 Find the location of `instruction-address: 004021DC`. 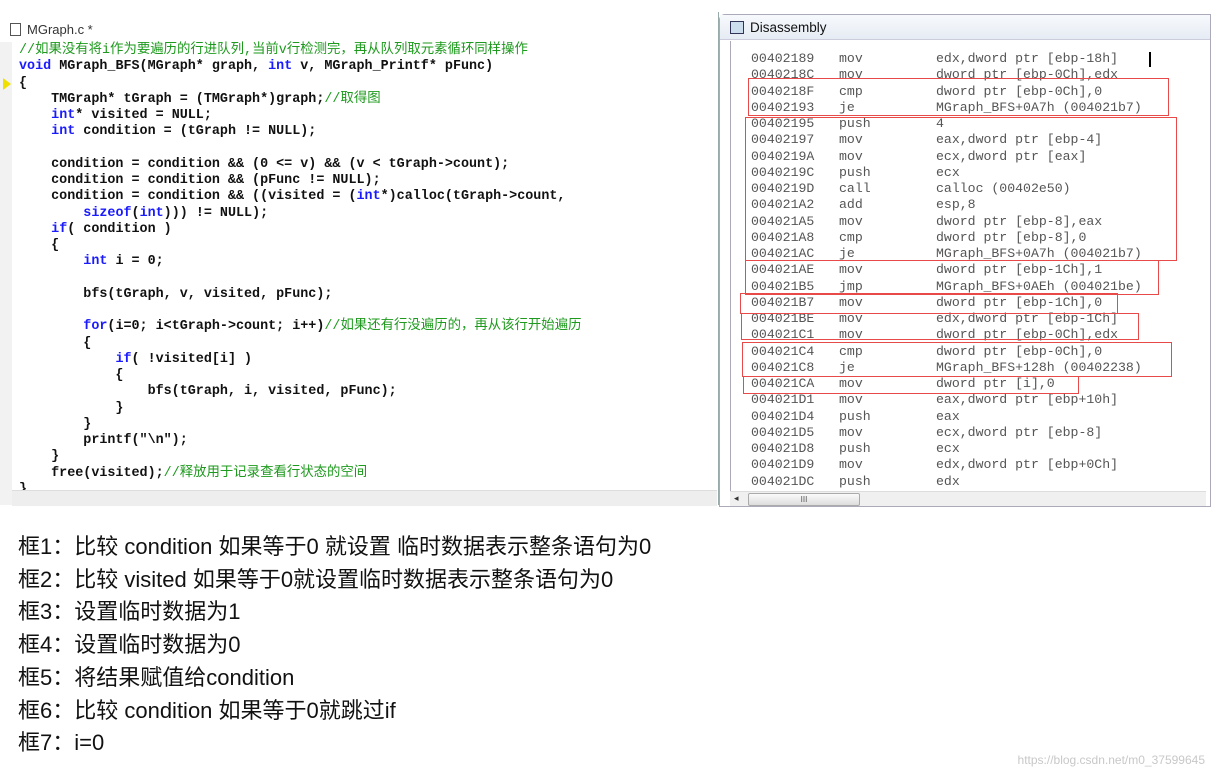

instruction-address: 004021DC is located at coordinates (783, 481).